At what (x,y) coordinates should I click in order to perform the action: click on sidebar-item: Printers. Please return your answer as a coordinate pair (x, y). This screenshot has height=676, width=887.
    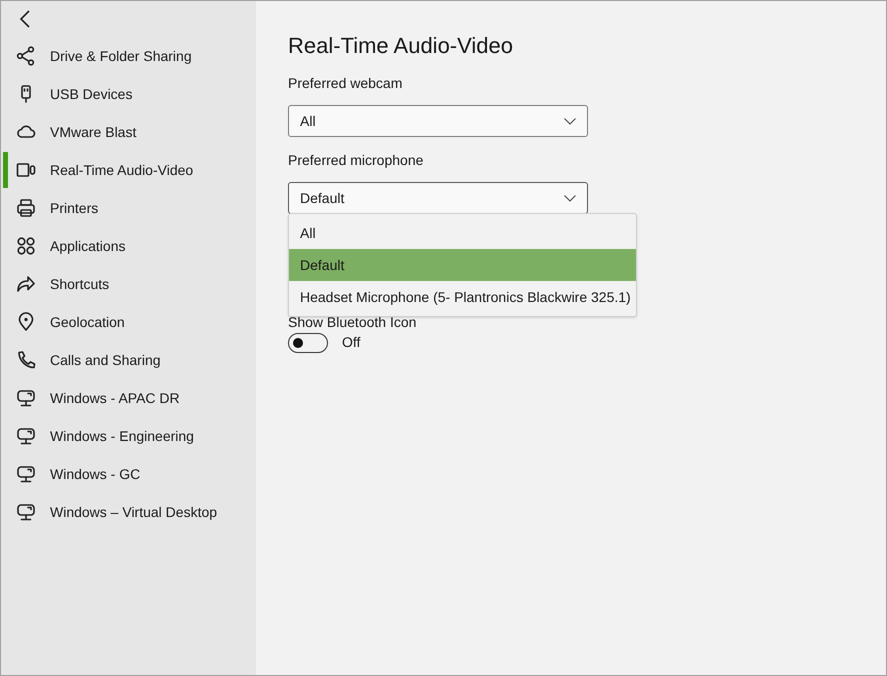
    Looking at the image, I should click on (128, 208).